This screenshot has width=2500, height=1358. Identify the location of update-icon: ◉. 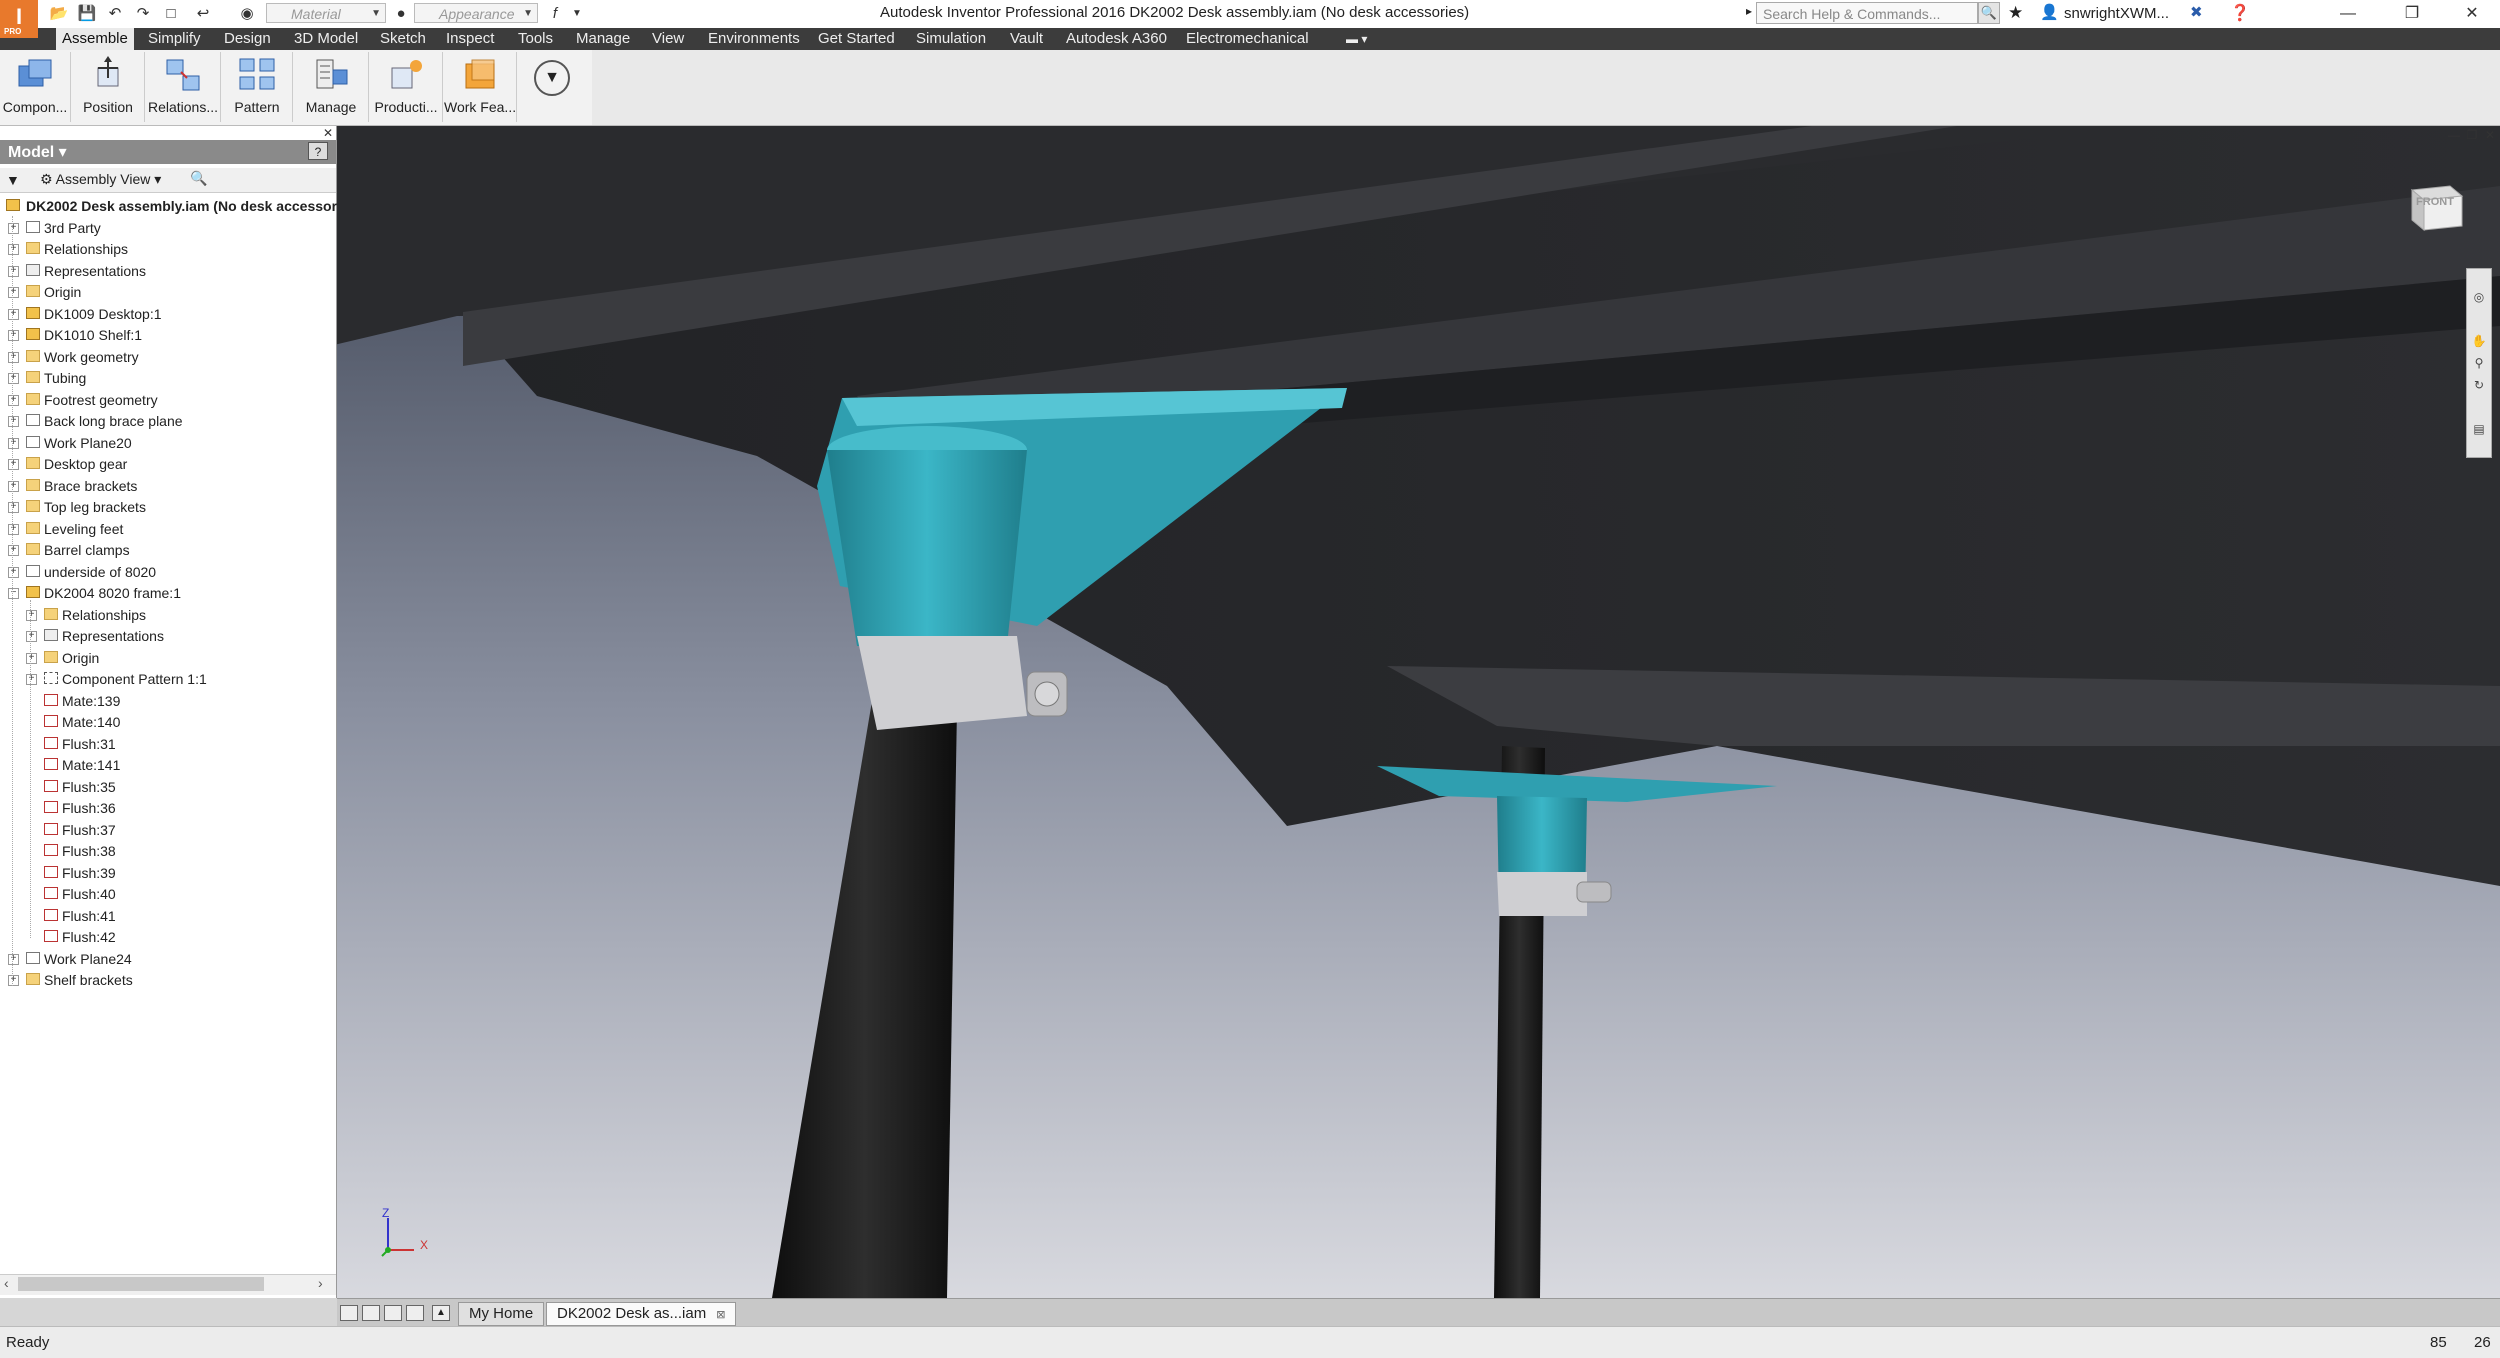
(247, 14).